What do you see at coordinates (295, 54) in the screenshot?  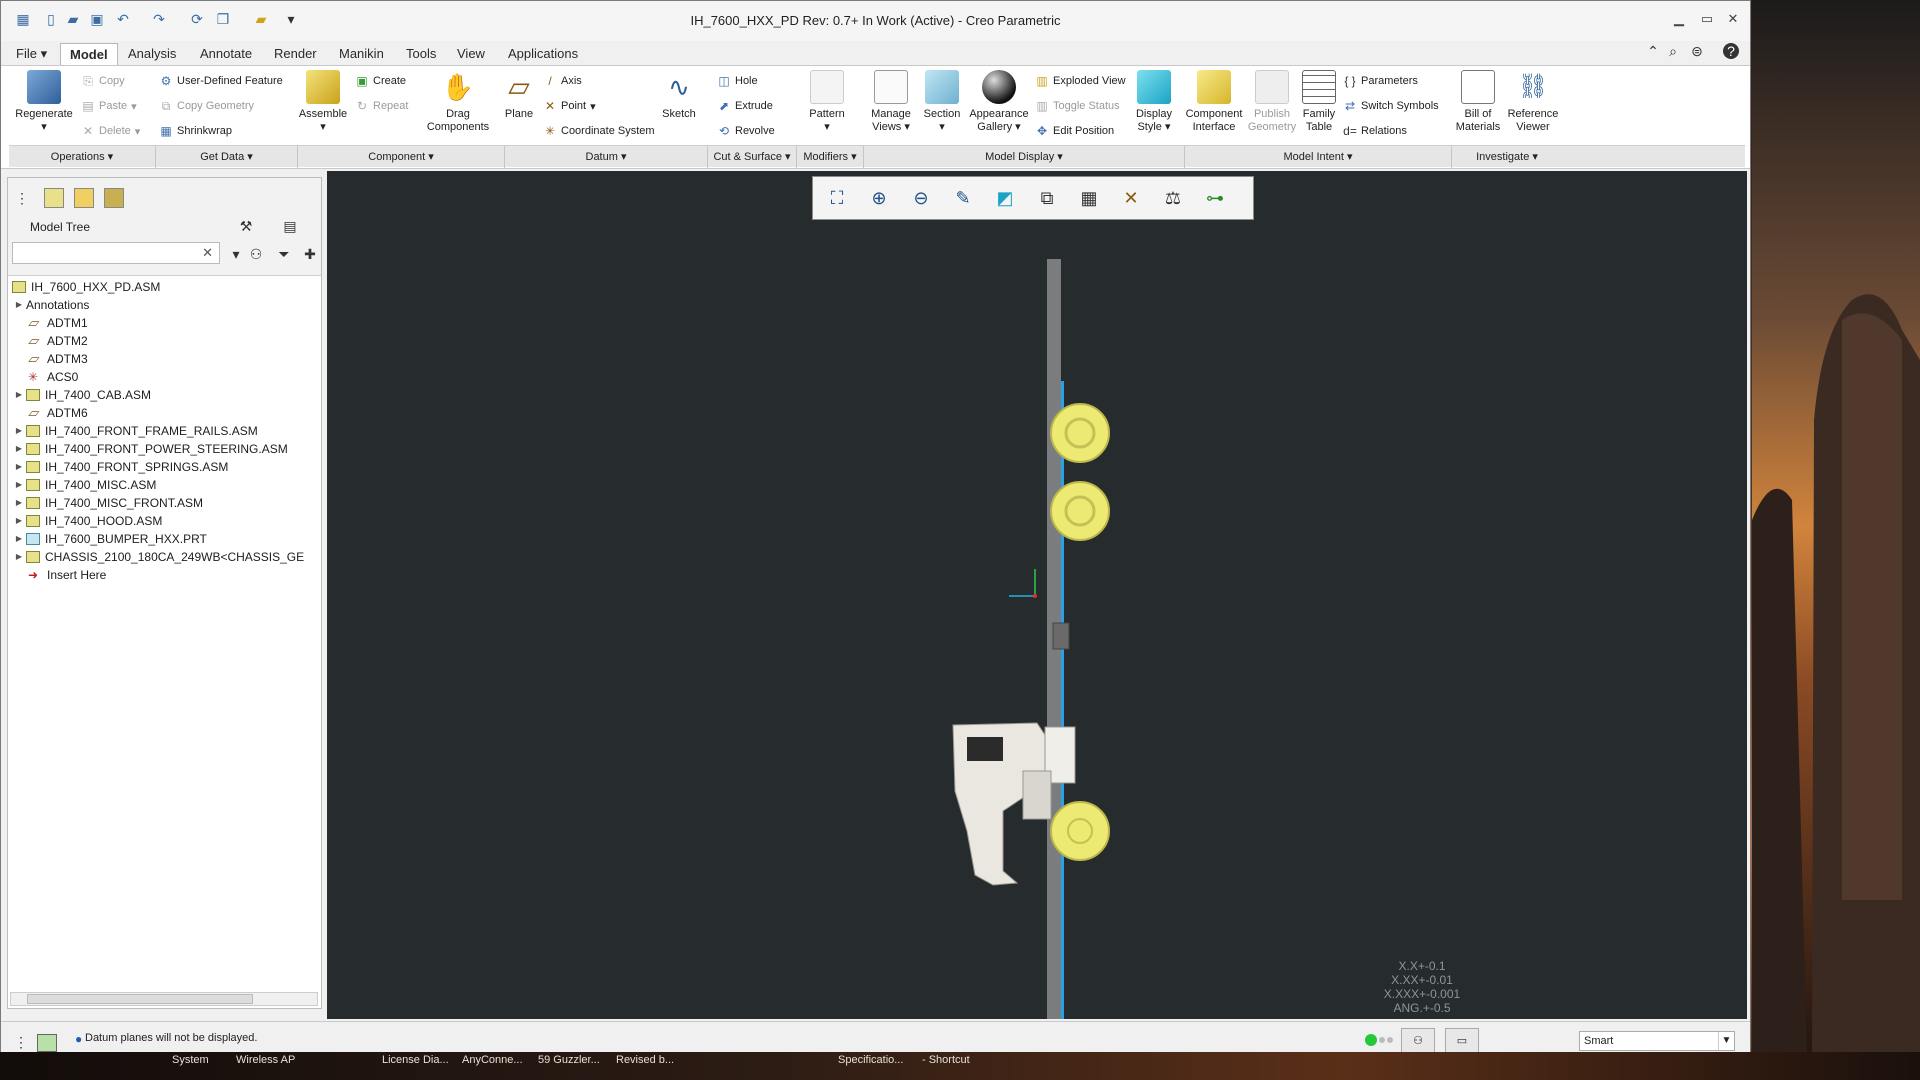 I see `tab-render: Render` at bounding box center [295, 54].